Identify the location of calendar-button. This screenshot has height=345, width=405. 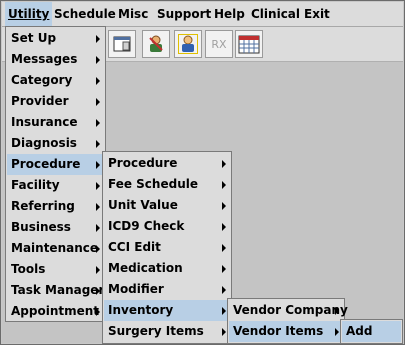
(249, 44).